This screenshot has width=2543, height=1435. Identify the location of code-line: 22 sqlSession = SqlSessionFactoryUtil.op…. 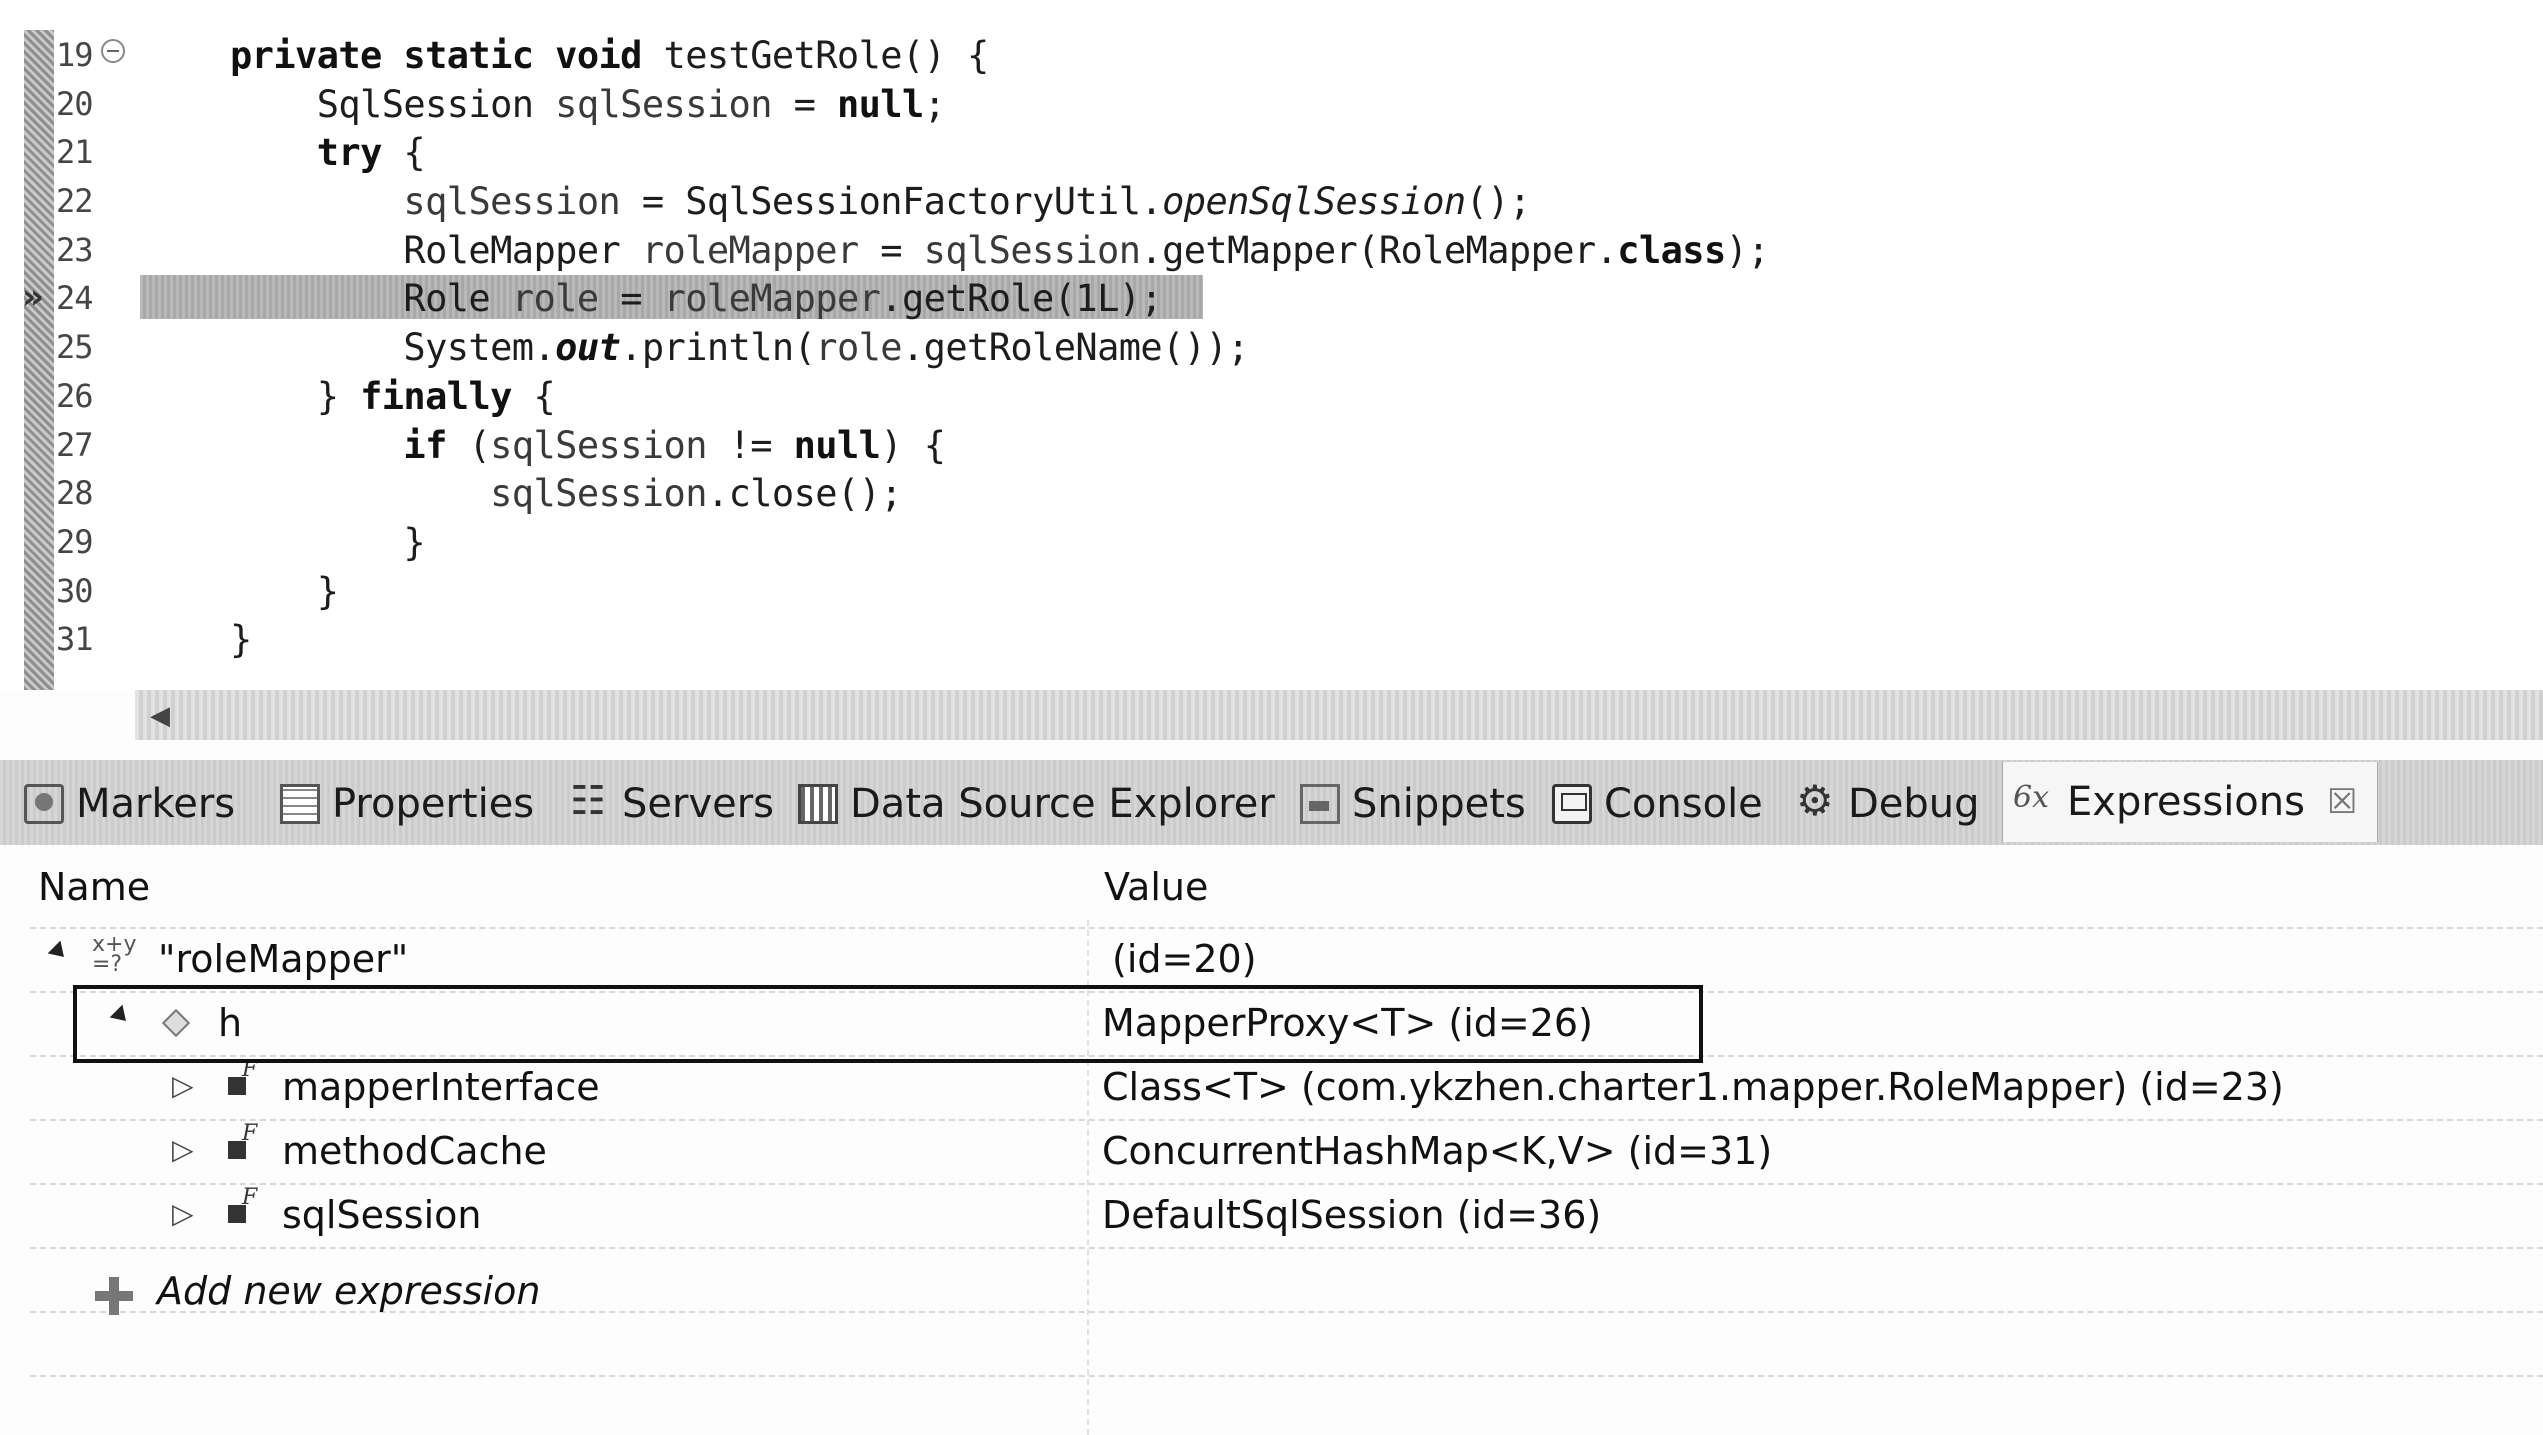
(1271, 200).